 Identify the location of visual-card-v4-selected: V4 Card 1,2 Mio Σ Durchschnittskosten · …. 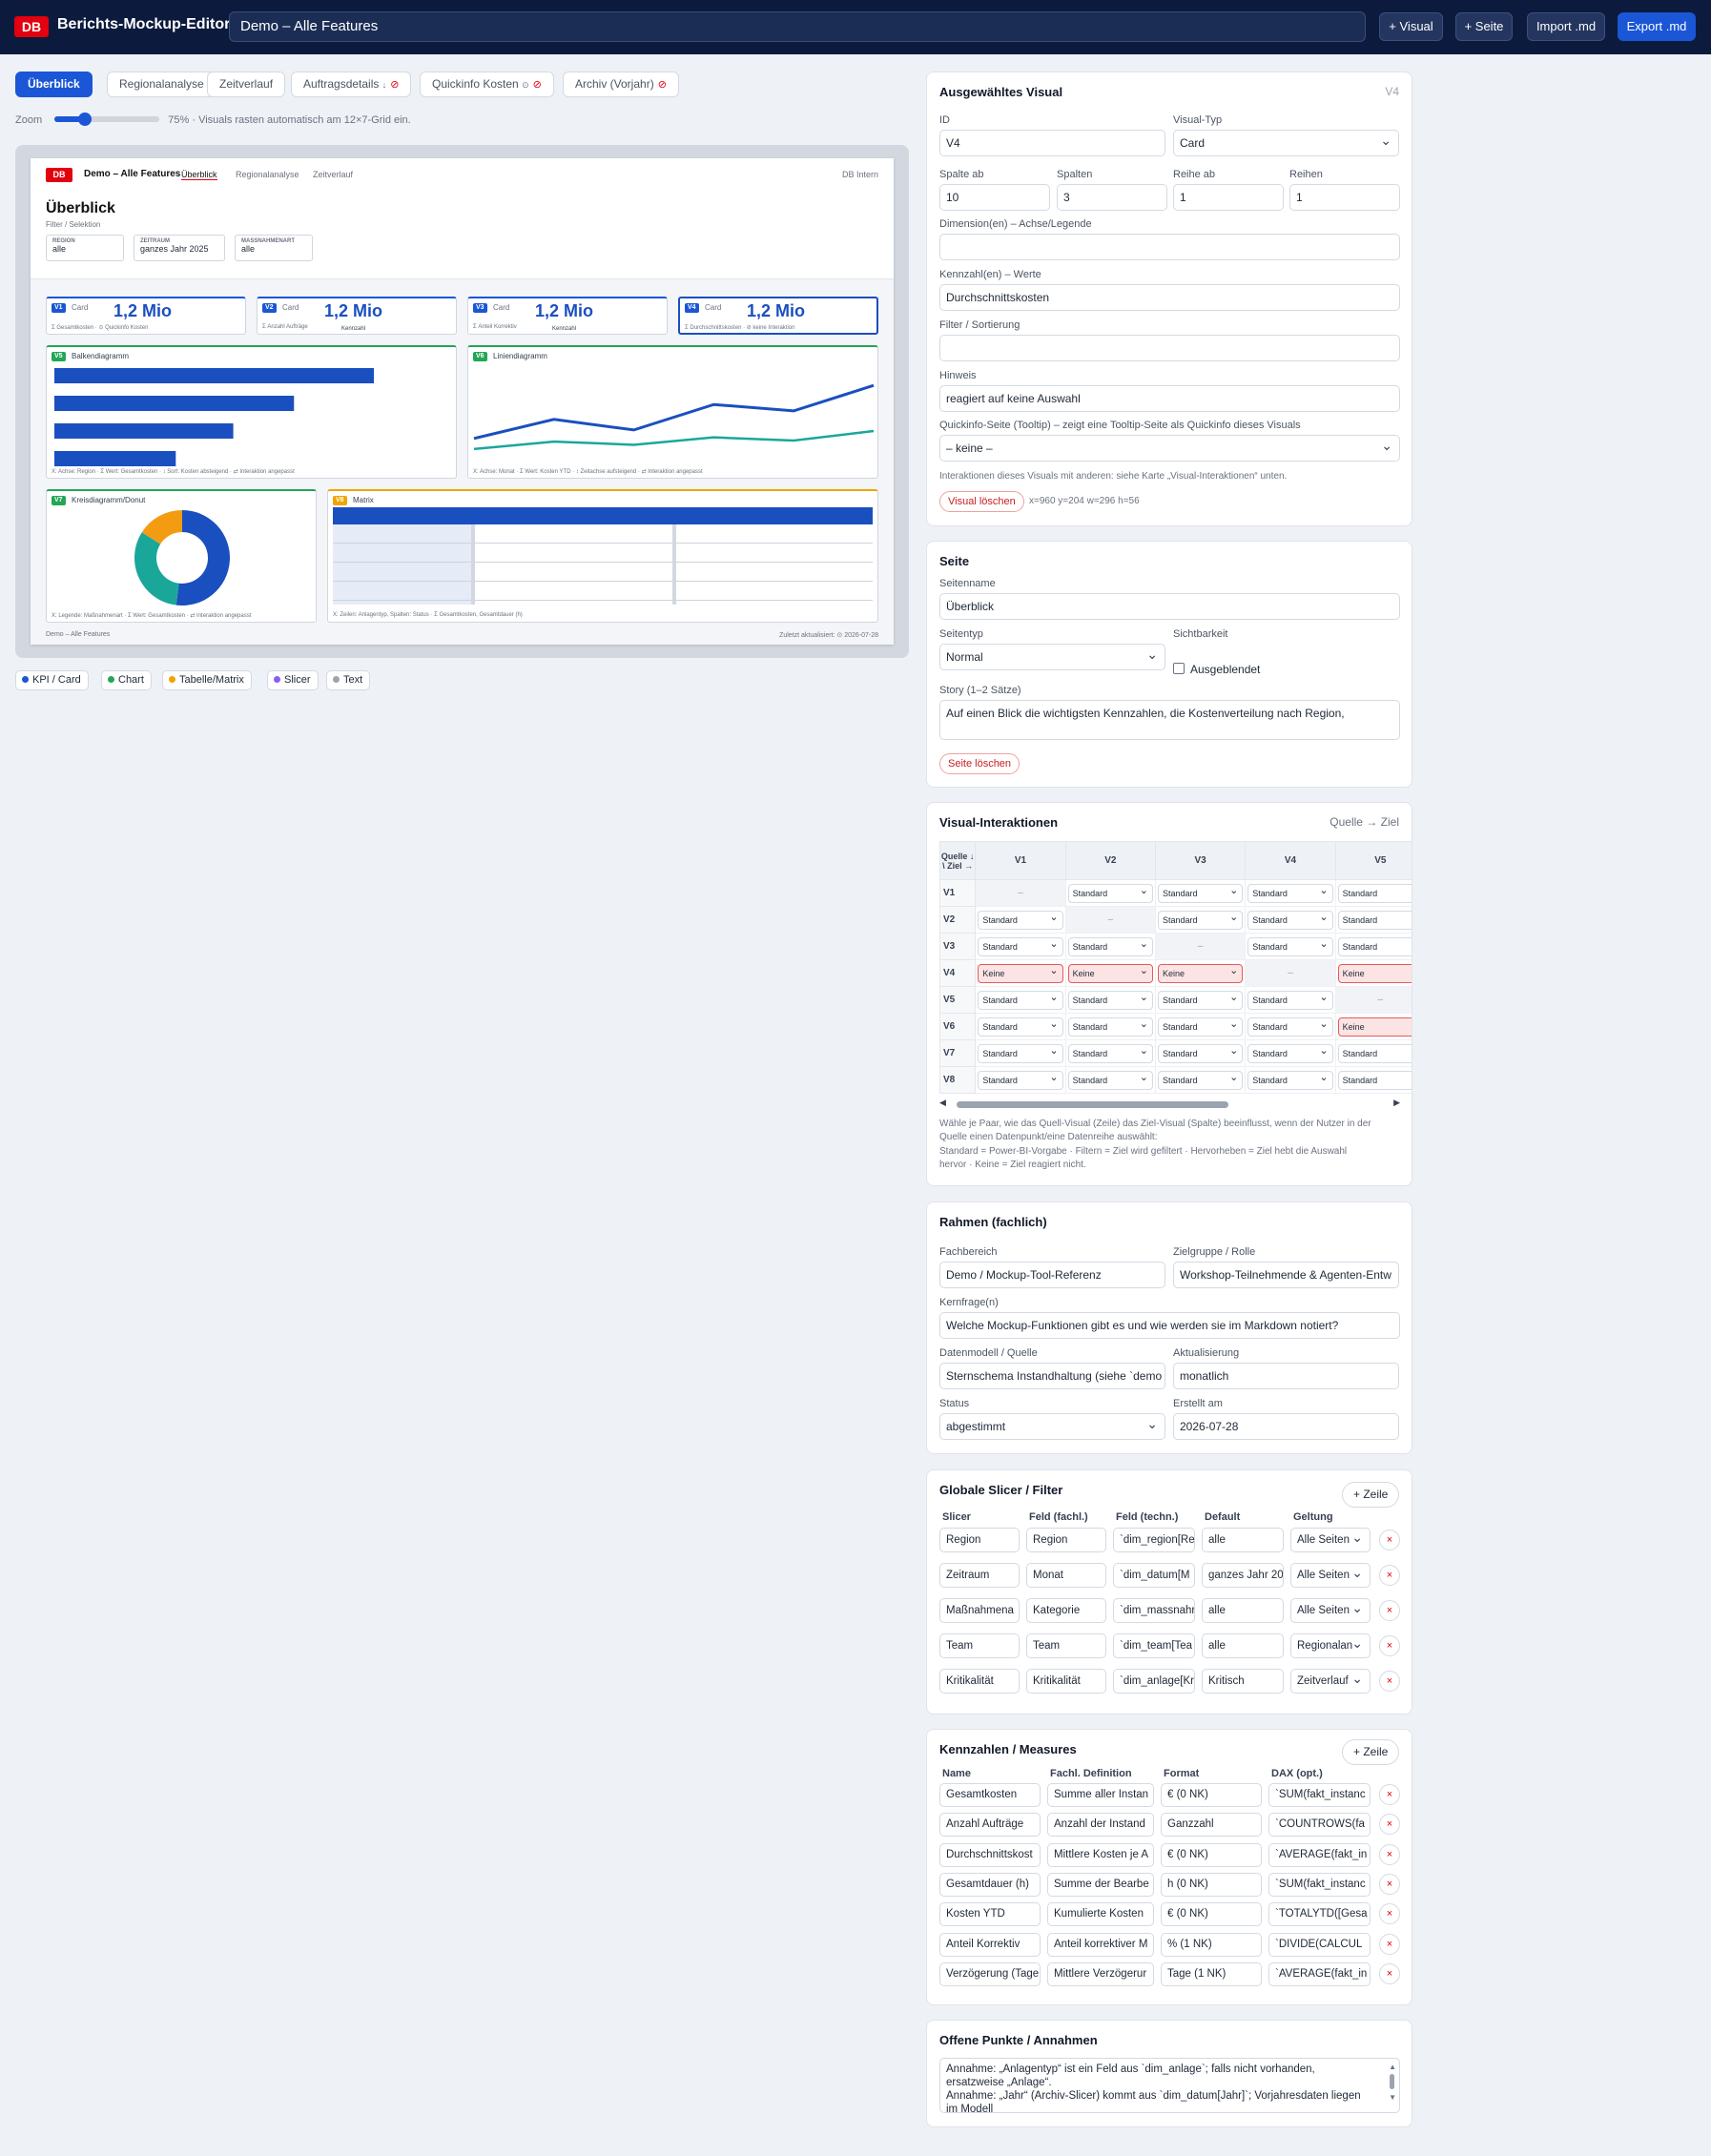
(778, 316).